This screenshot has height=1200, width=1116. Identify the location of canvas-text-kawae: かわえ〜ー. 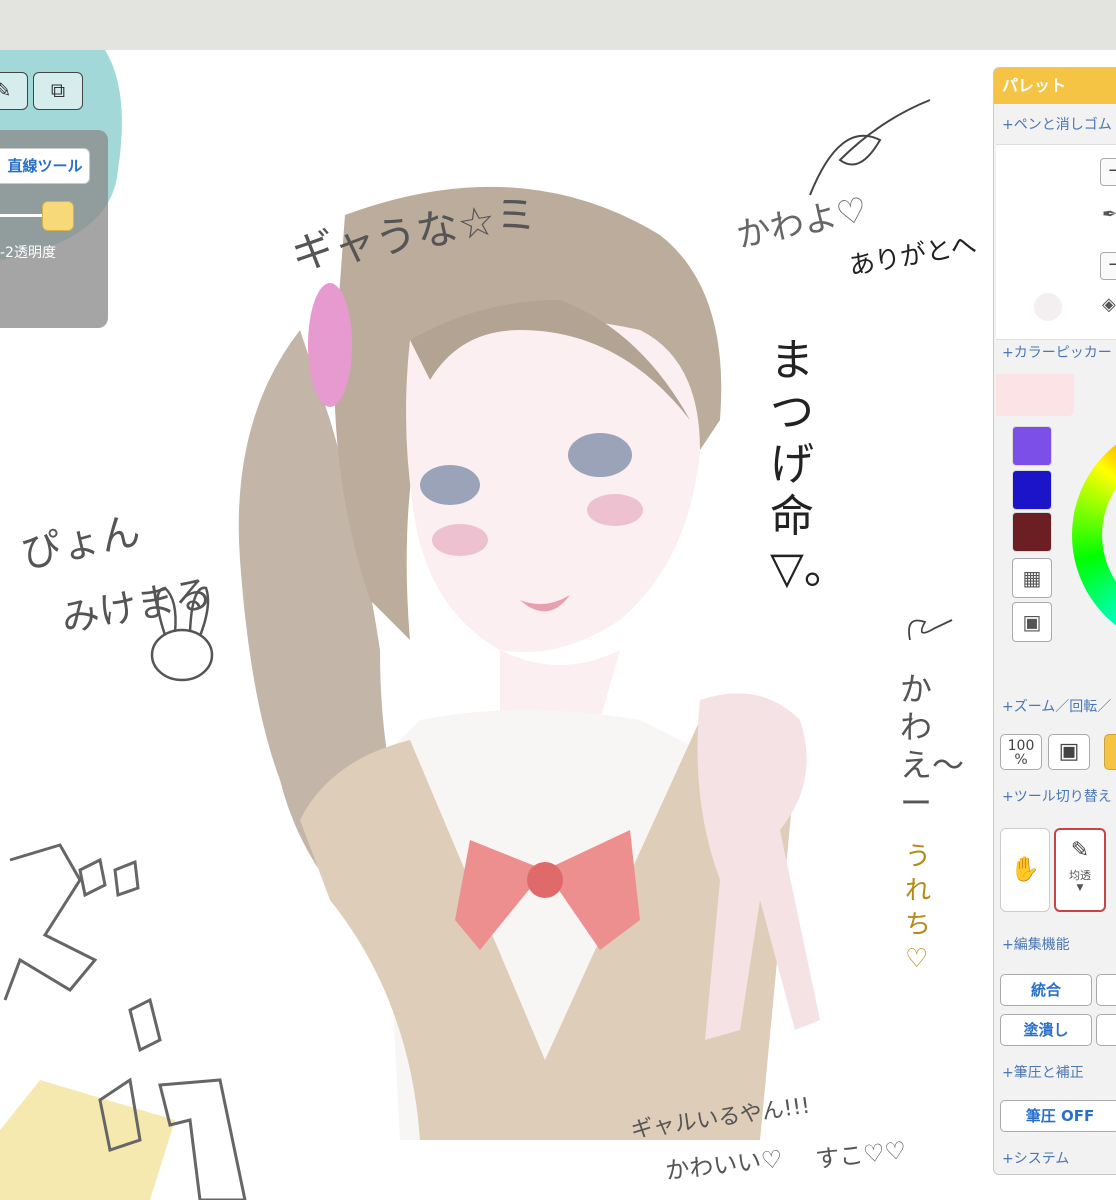
(932, 746).